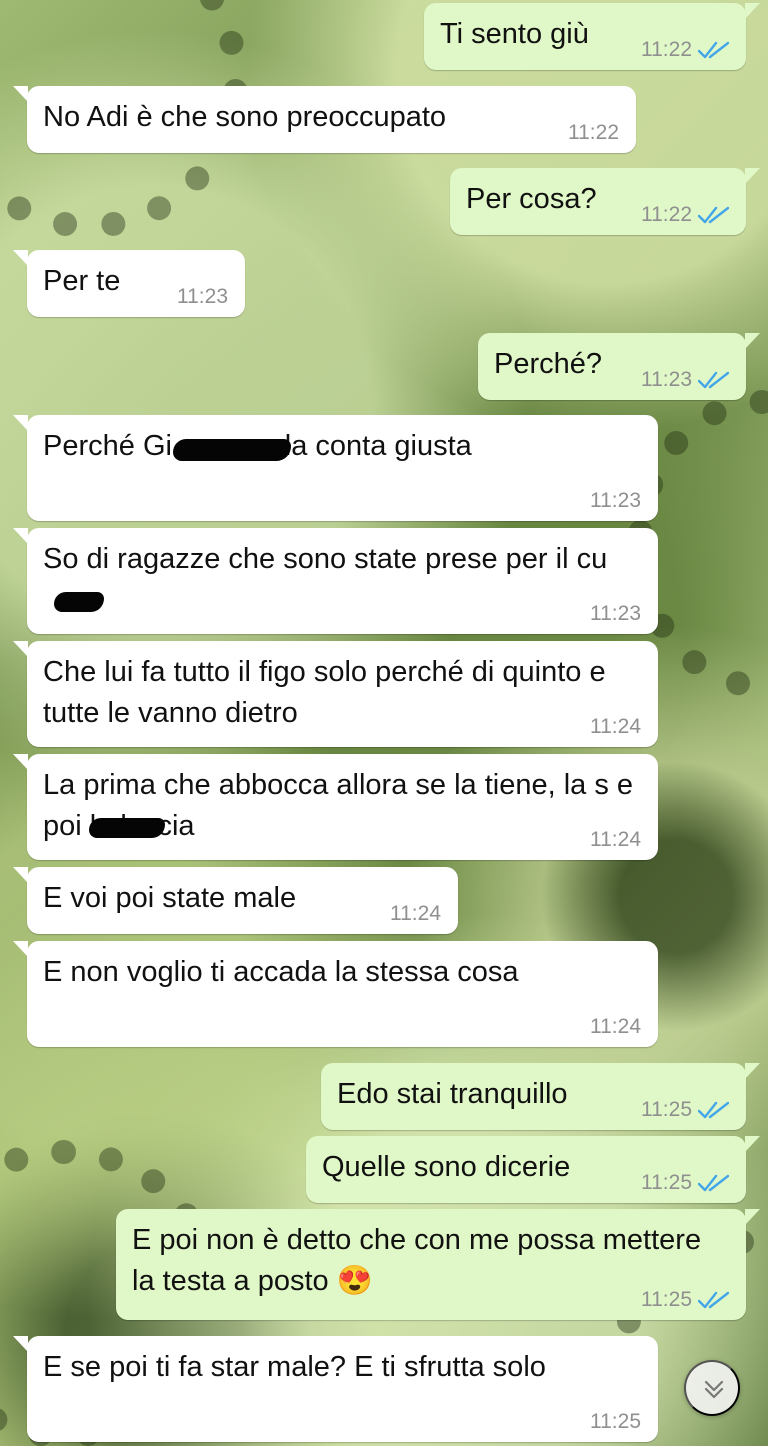 The width and height of the screenshot is (768, 1446). I want to click on message-meta: 11:25, so click(615, 1422).